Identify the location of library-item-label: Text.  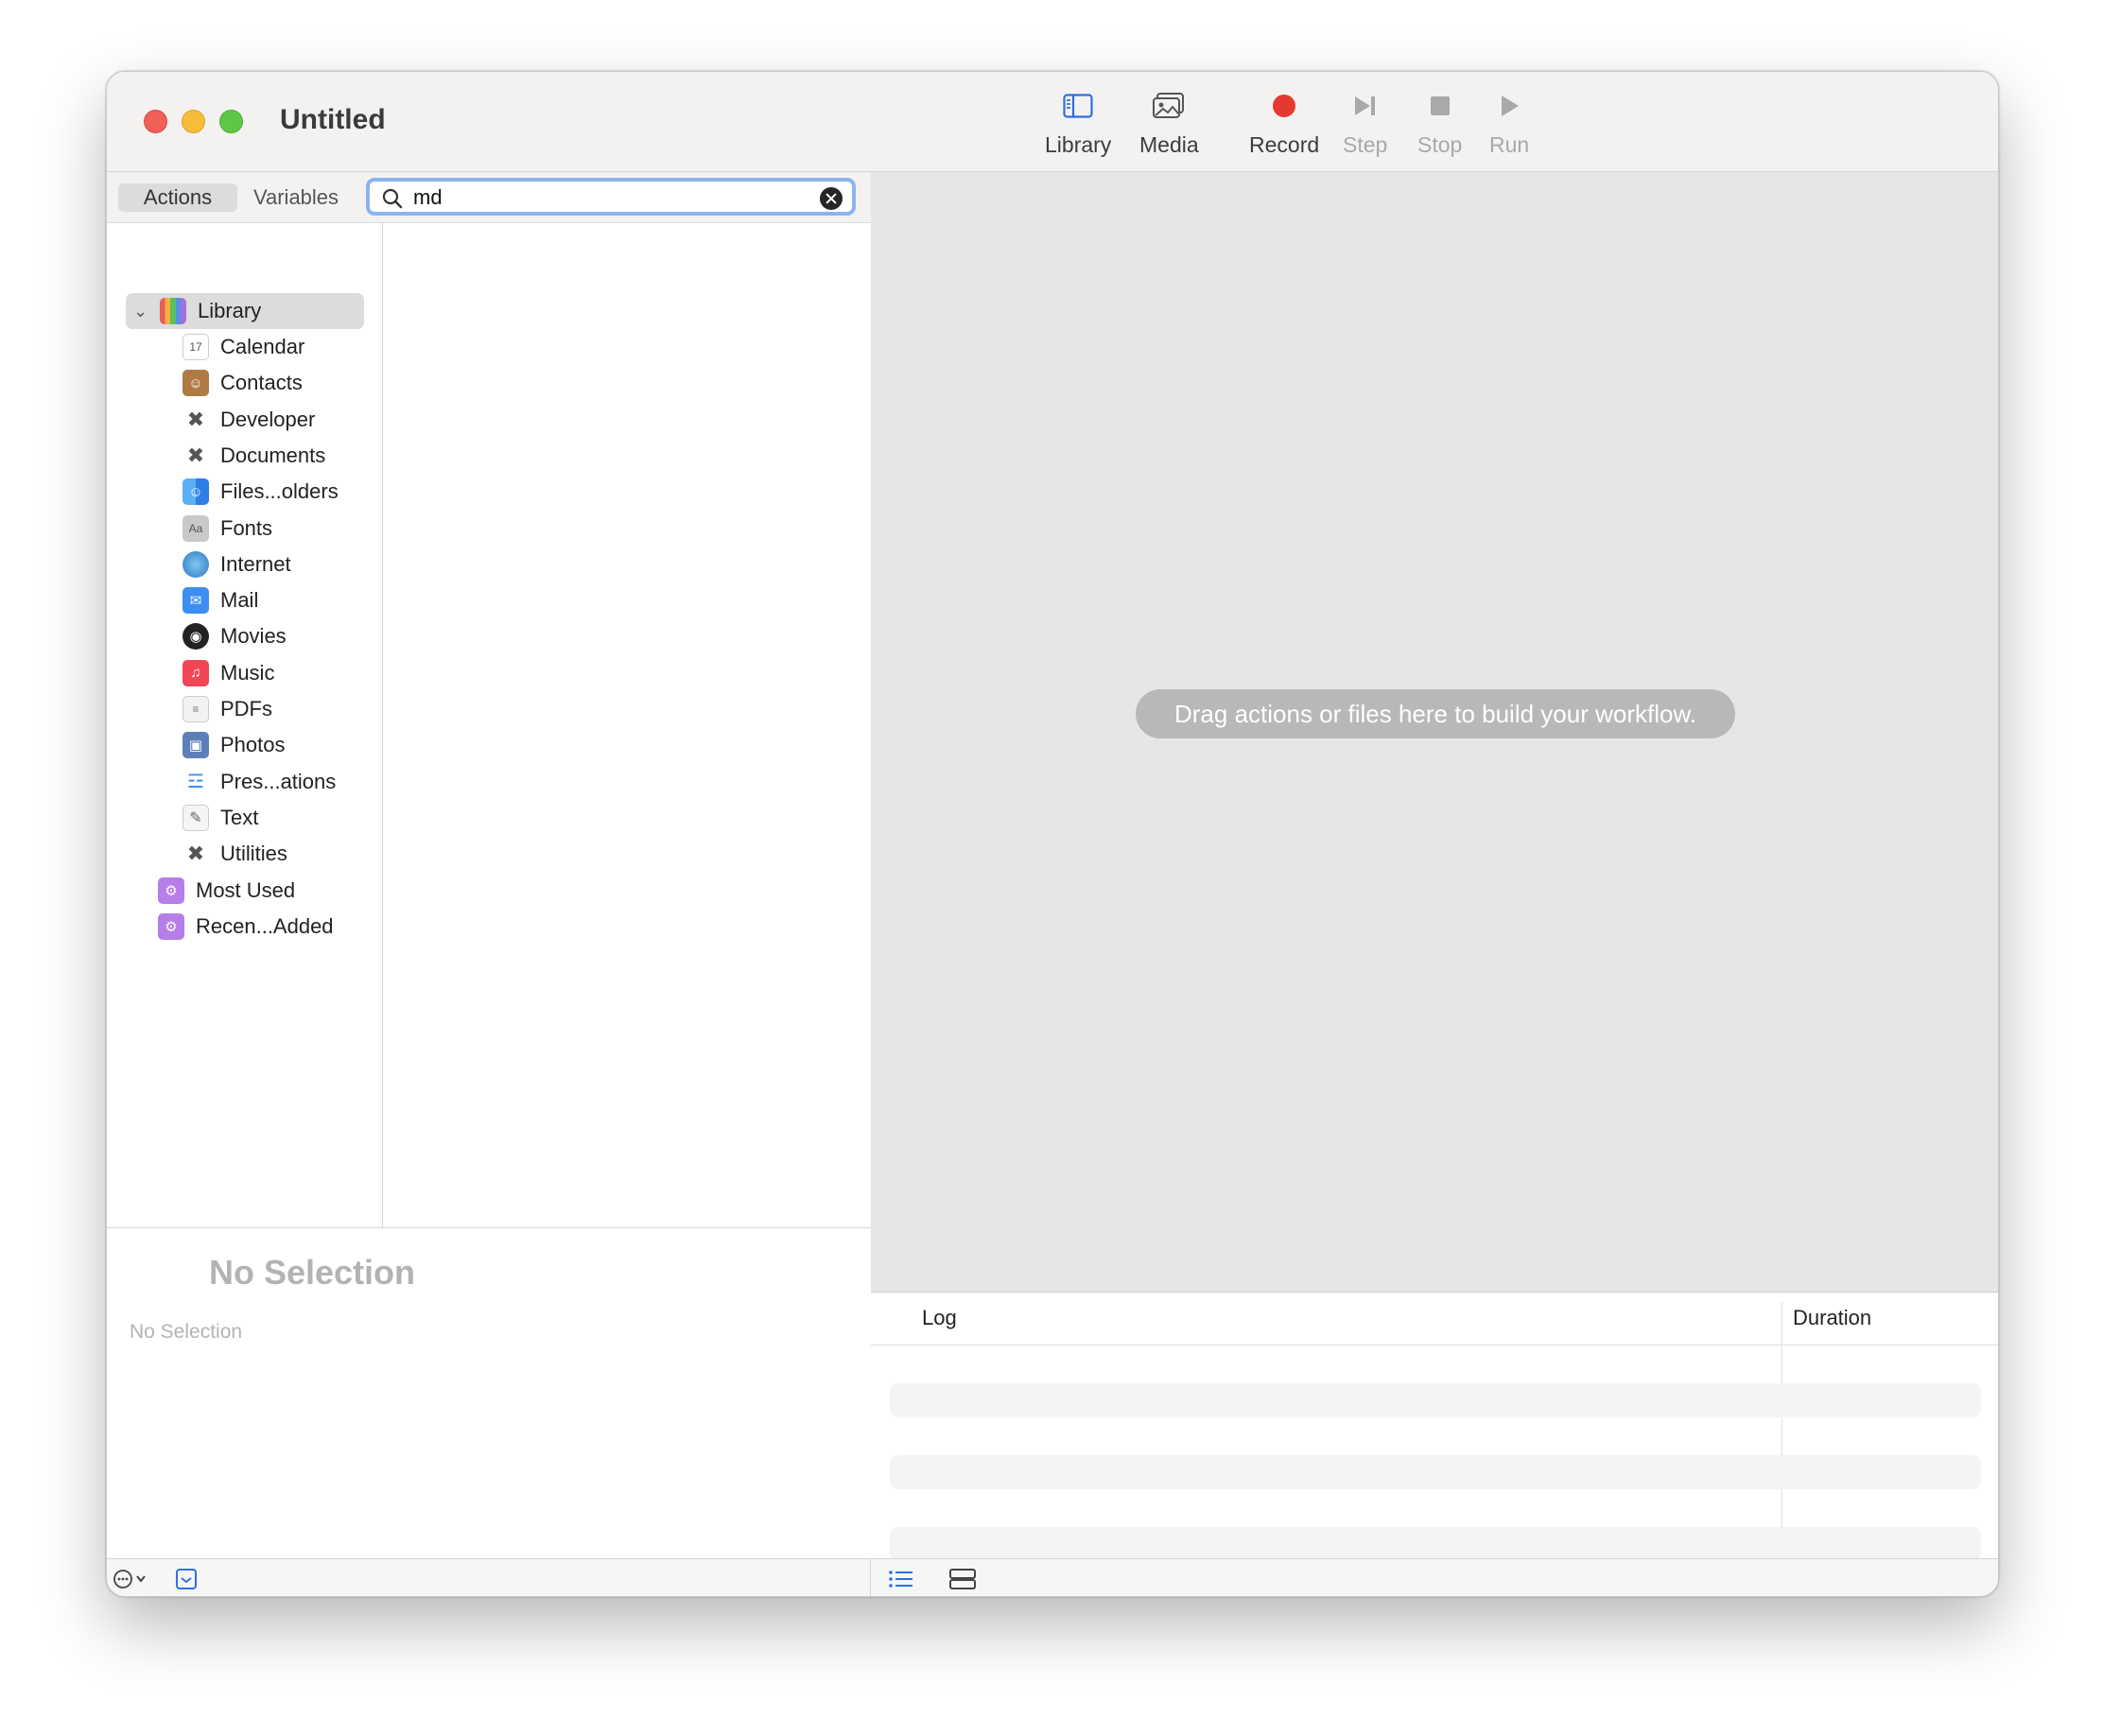
(239, 817).